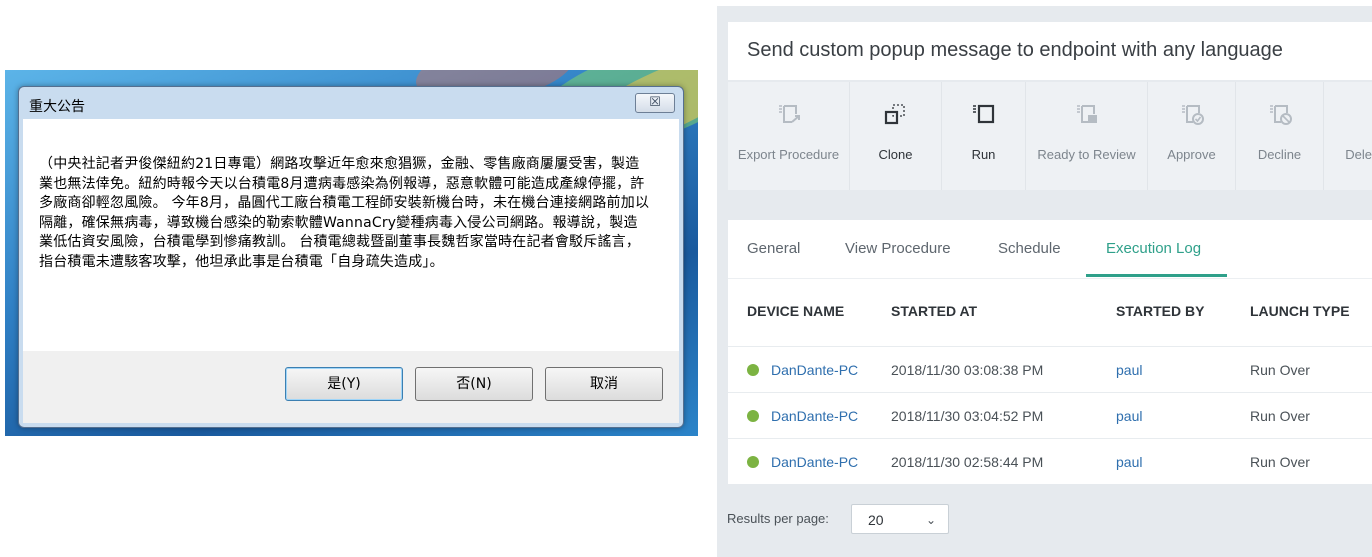 The image size is (1372, 557). I want to click on tab-schedule: Schedule, so click(1029, 248).